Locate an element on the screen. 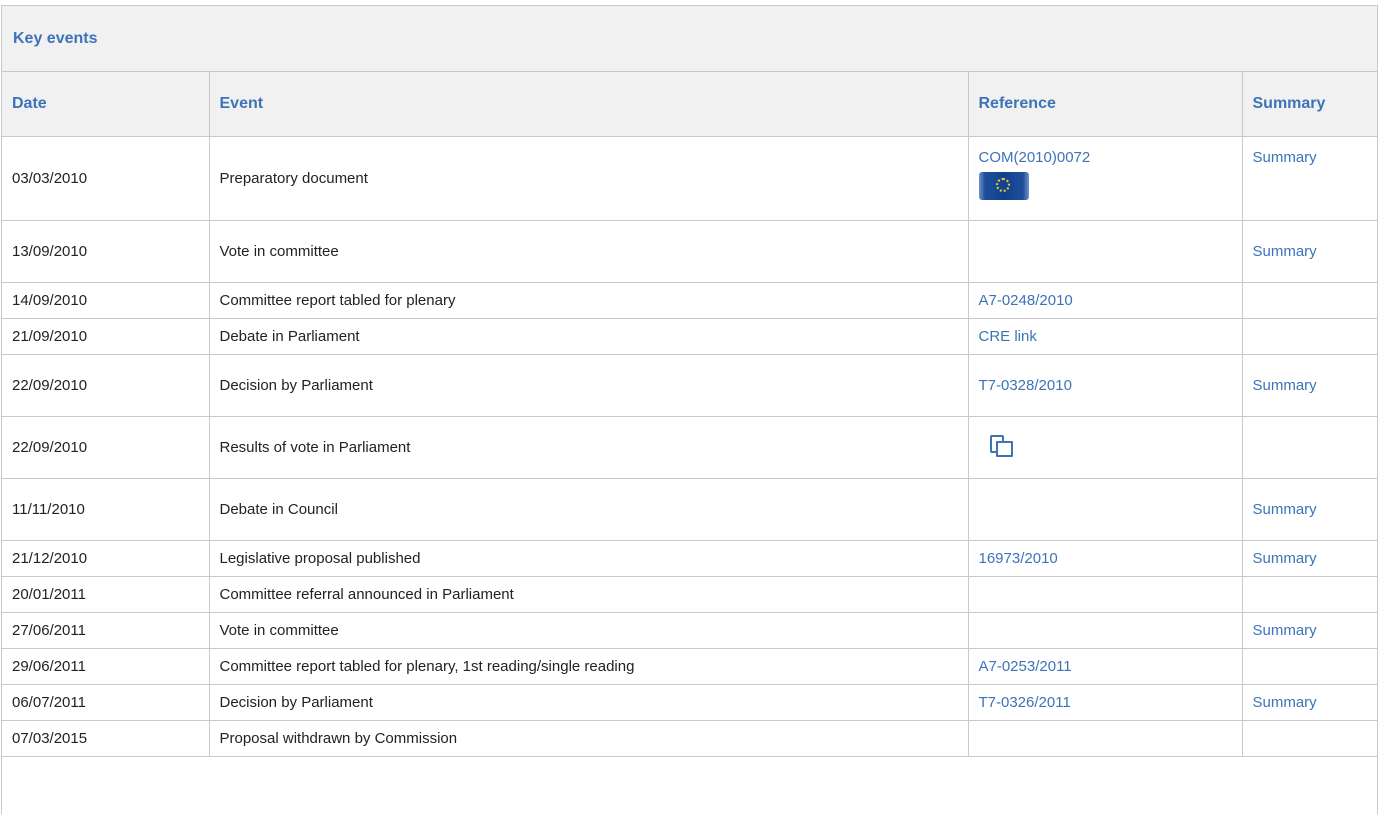 Image resolution: width=1380 pixels, height=814 pixels. row-reference: A7-0248/2010 is located at coordinates (1105, 300).